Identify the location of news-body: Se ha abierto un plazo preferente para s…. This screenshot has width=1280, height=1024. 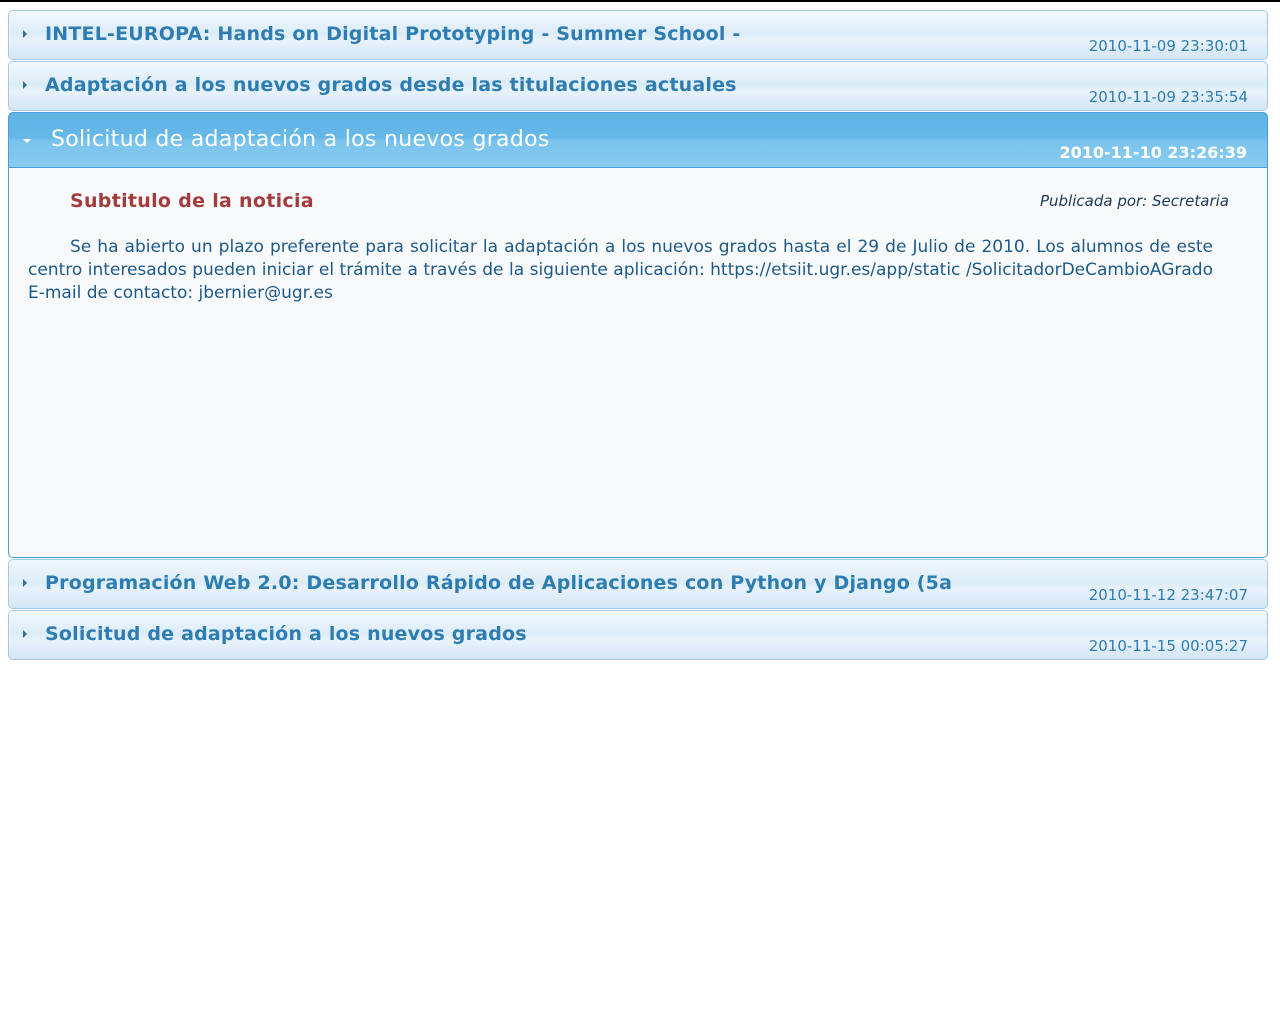
(620, 270).